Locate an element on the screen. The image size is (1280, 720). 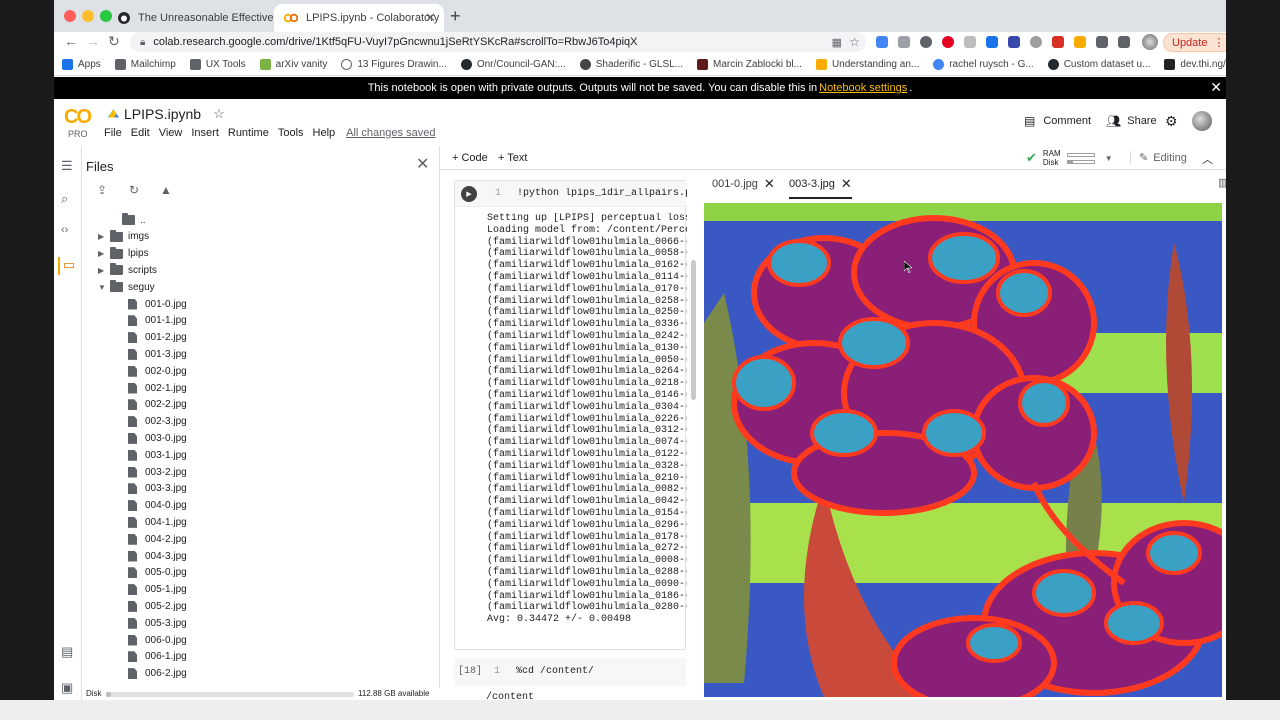
back-arrow-icon: ← is located at coordinates (71, 41).